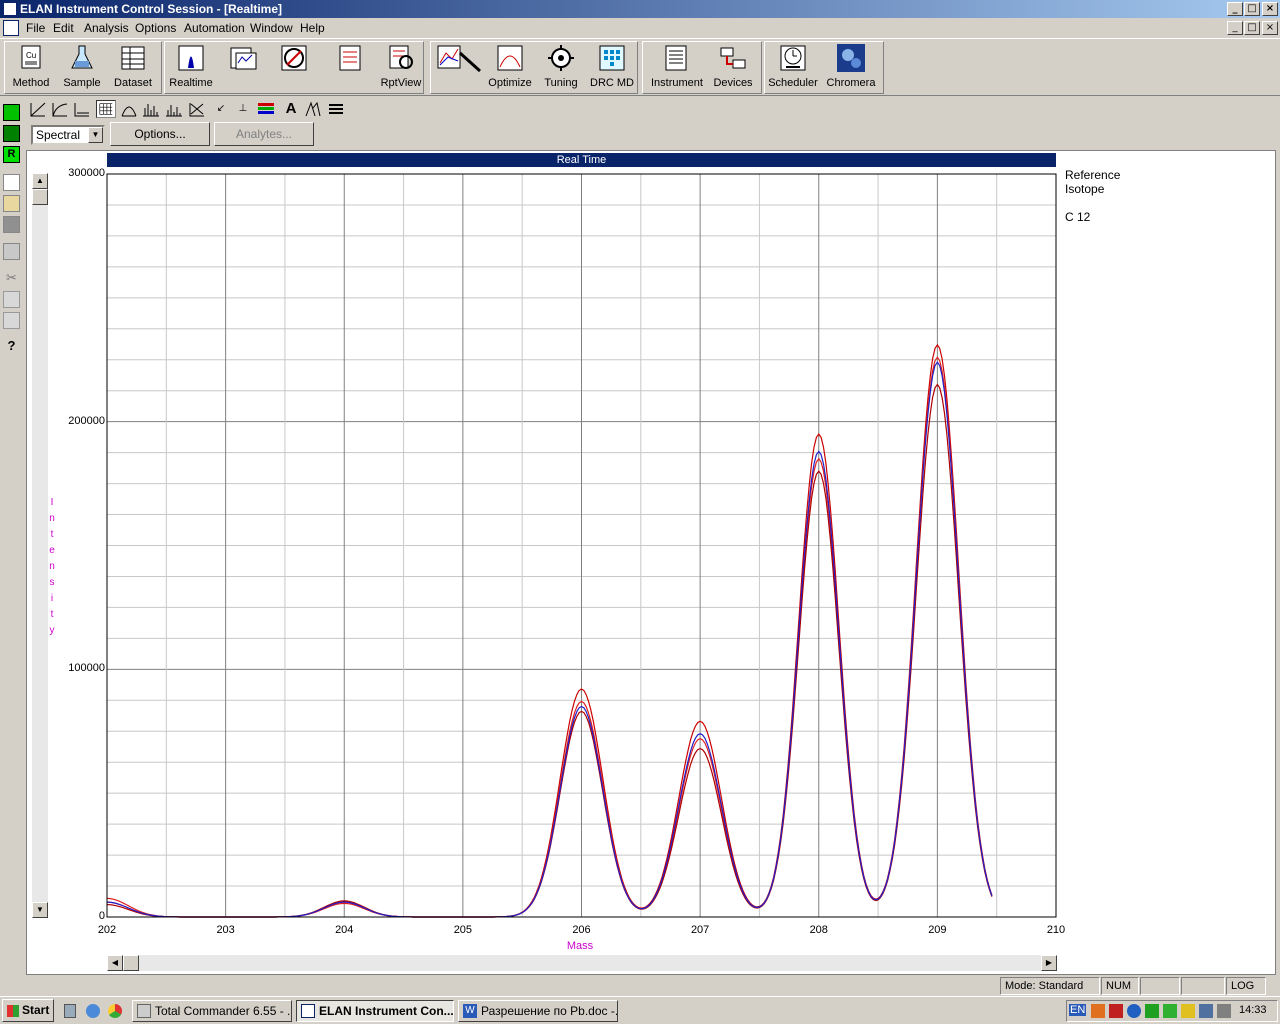  I want to click on y-axis-label: Intensity, so click(52, 566).